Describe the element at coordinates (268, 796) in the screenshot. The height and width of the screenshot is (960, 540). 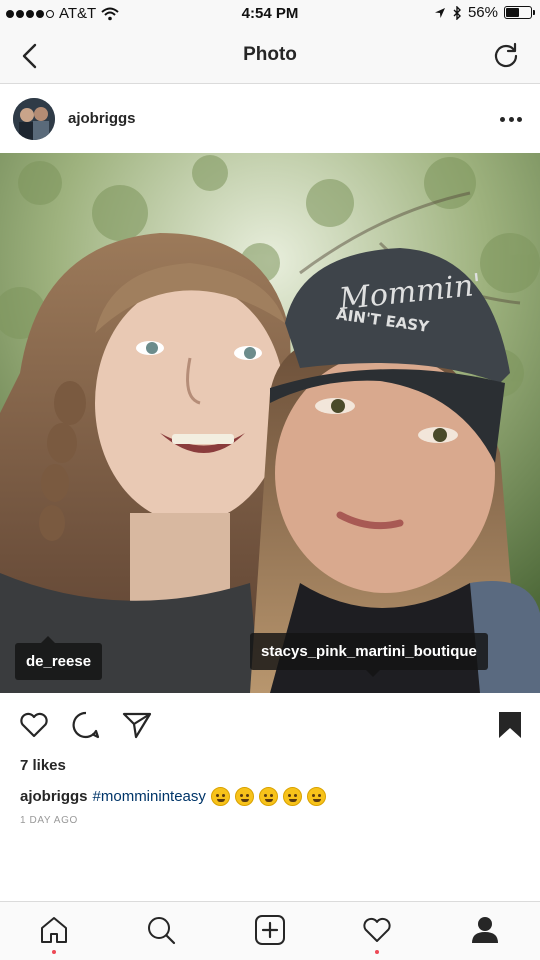
I see `grimacing-face-emoji-icon` at that location.